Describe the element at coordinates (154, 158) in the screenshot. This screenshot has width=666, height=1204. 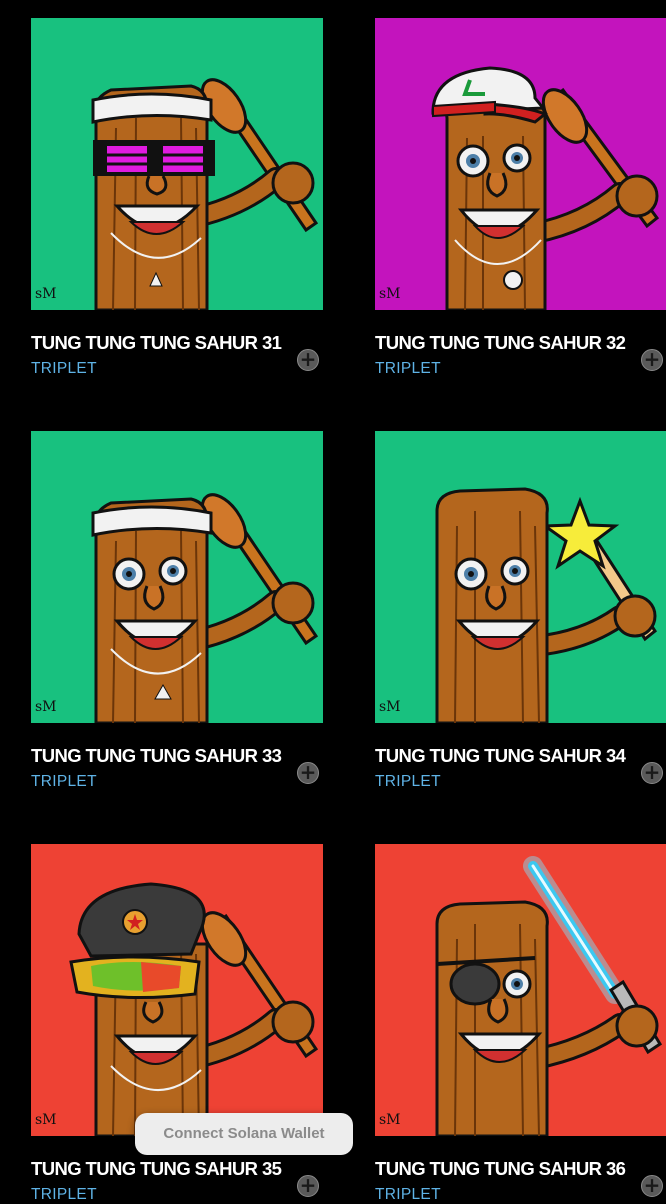
I see `pixel-sunglasses` at that location.